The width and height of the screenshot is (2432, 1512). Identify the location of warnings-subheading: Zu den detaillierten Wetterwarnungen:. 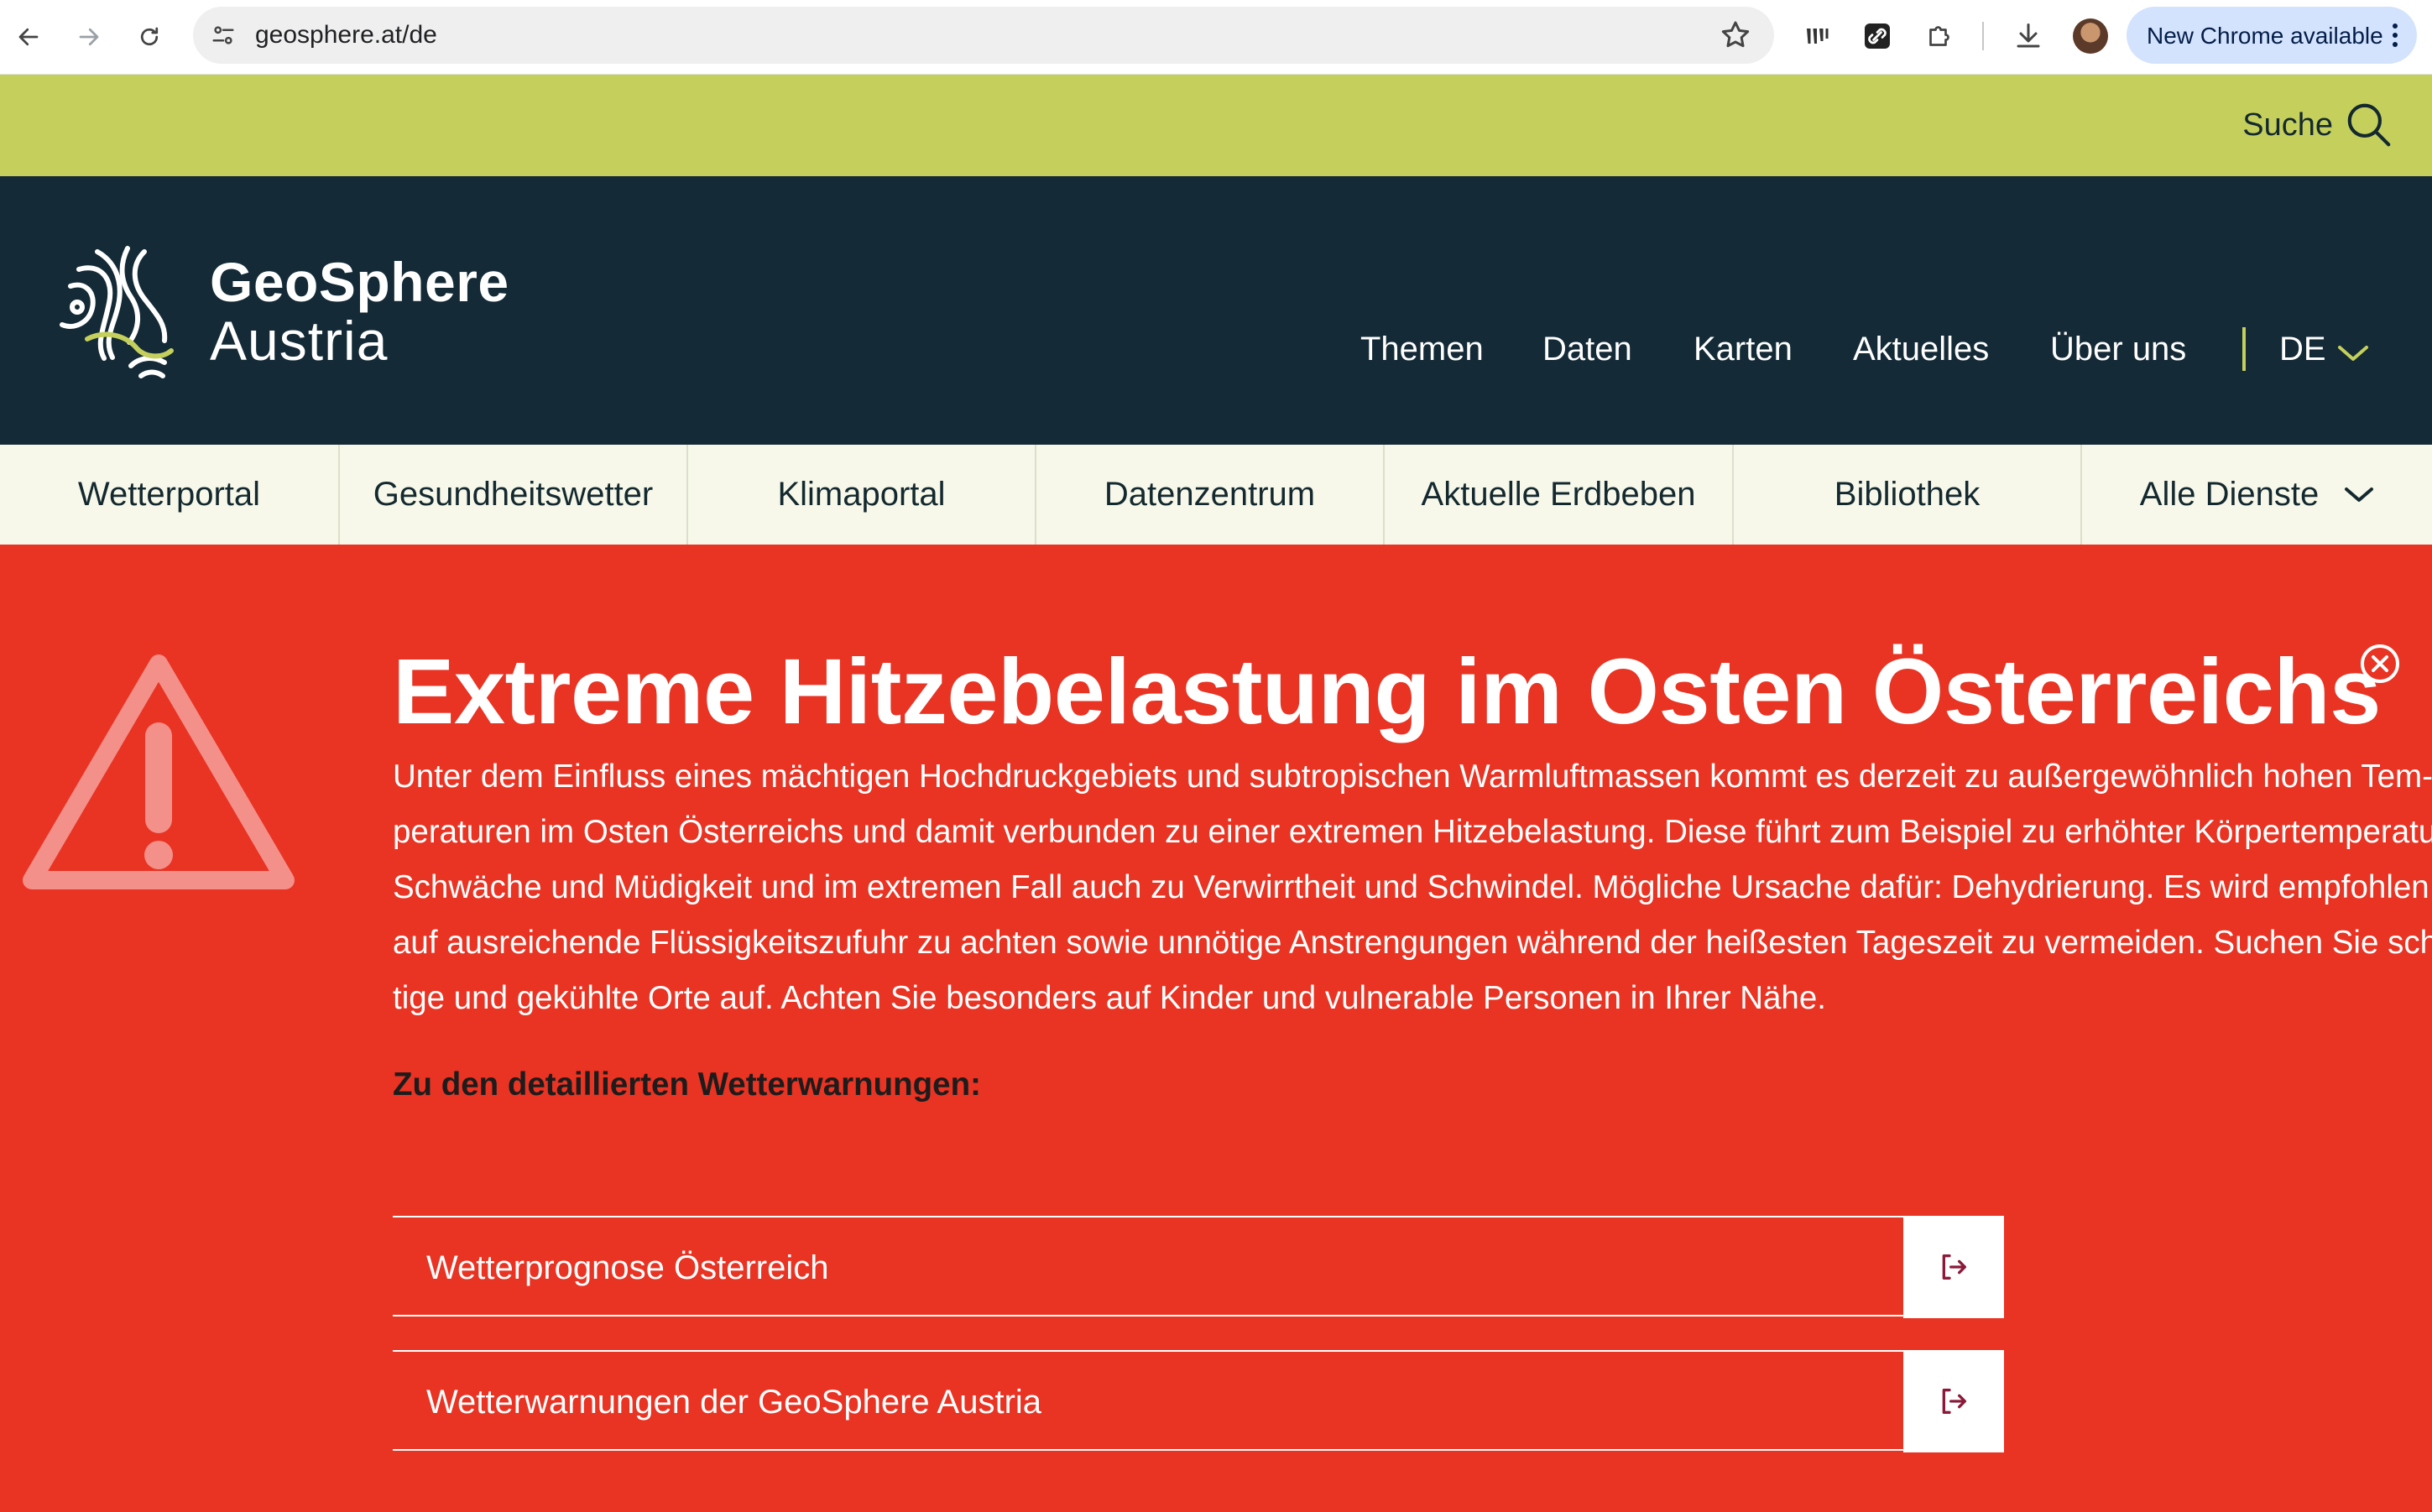
(687, 1085).